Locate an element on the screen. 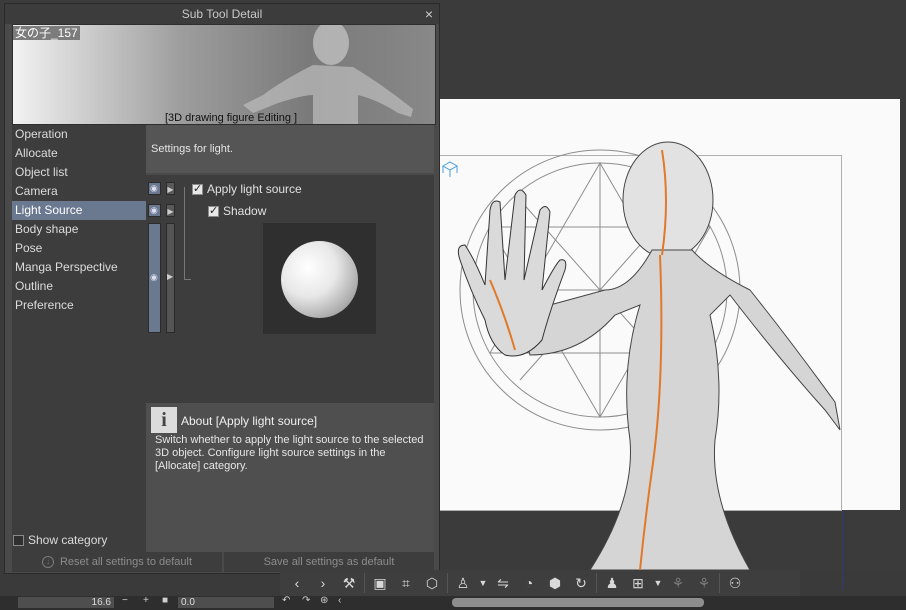  reset-label: Reset all settings to default is located at coordinates (126, 562).